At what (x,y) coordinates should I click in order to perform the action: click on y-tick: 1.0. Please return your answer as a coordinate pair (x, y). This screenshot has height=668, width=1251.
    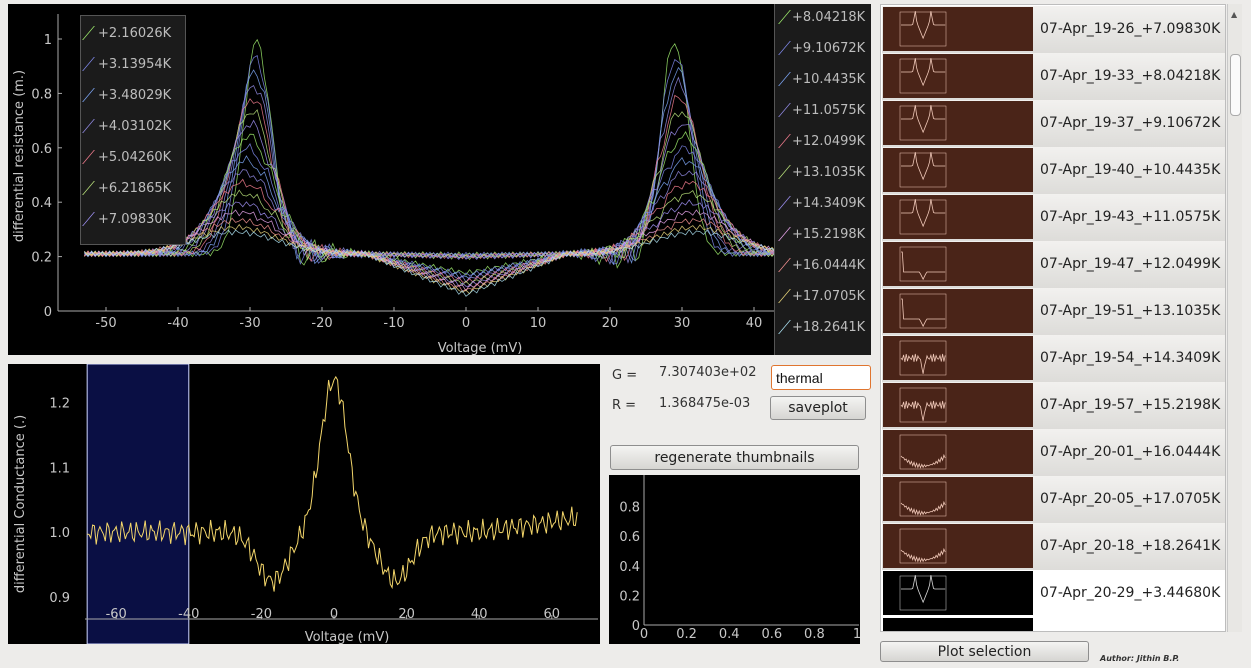
    Looking at the image, I should click on (59, 533).